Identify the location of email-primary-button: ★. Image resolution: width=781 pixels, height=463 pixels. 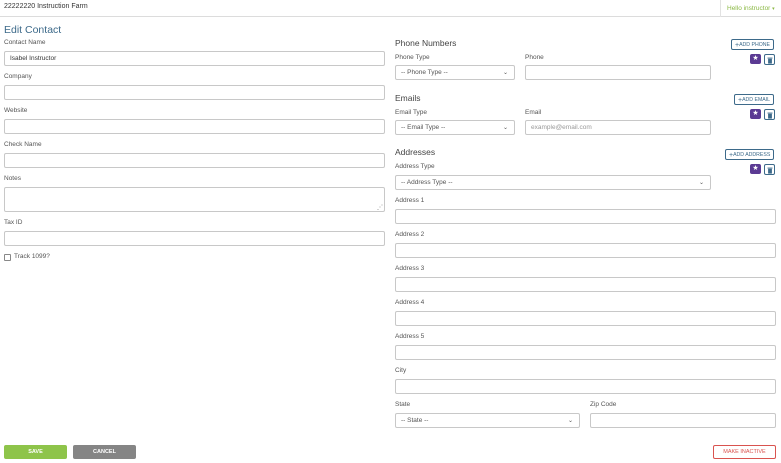
(755, 114).